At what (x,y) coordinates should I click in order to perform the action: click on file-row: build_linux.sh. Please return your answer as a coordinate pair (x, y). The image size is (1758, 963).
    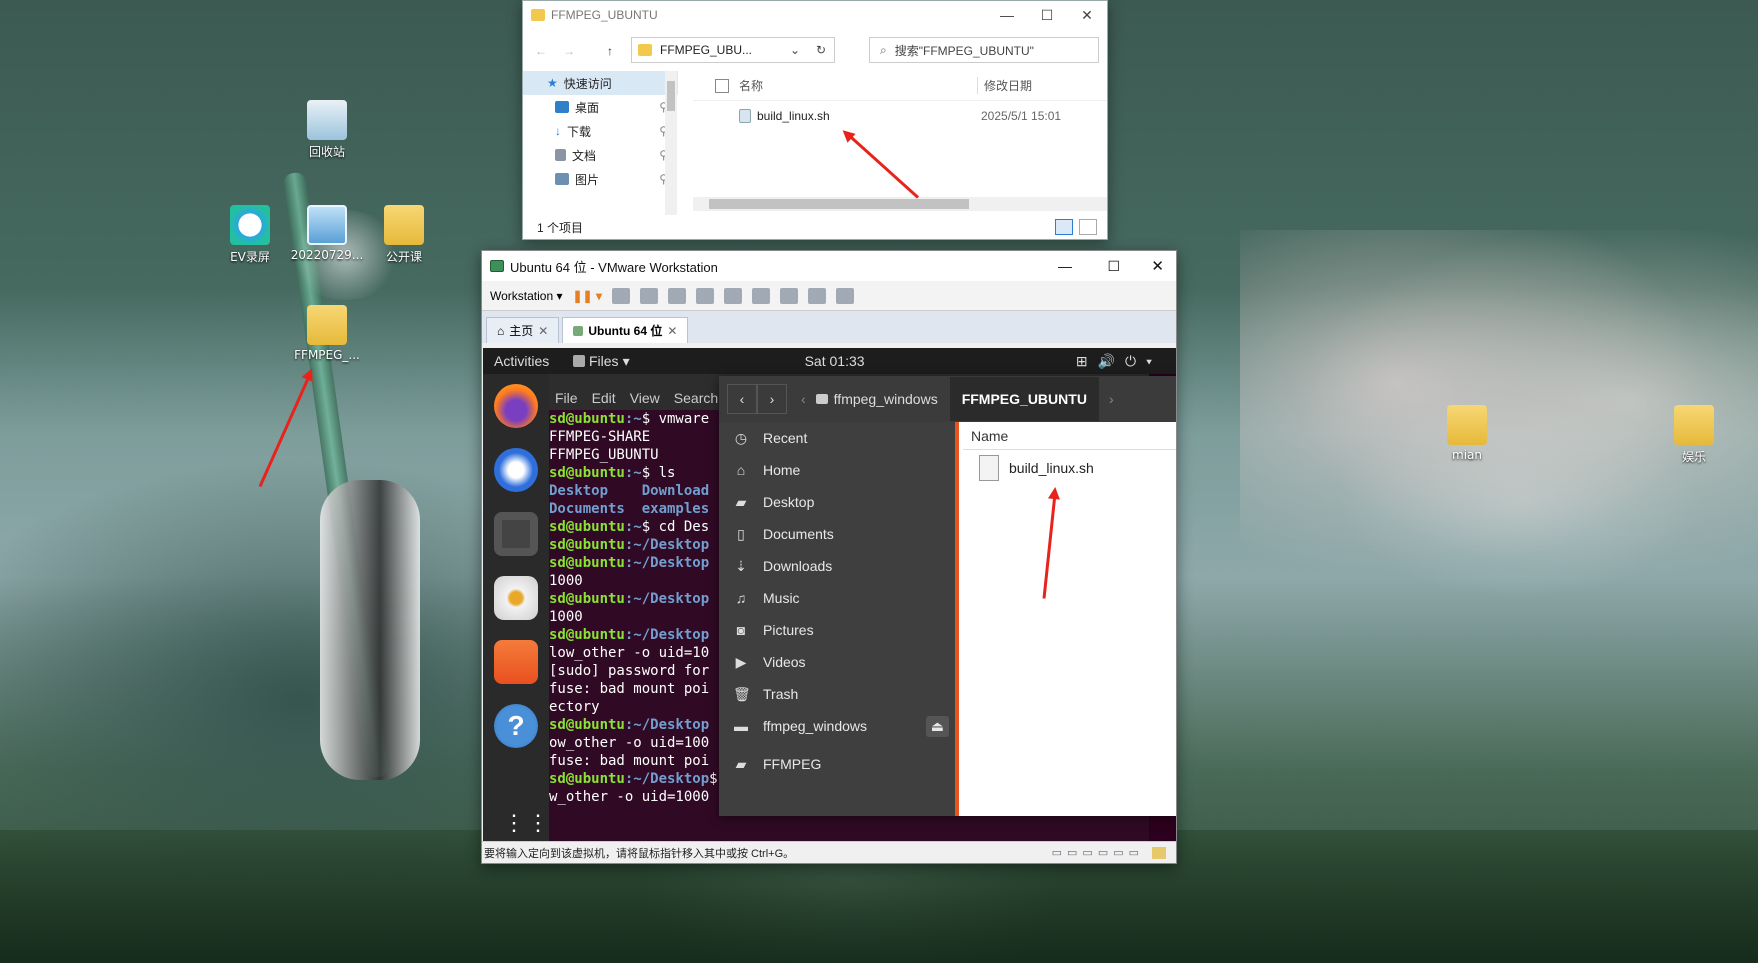
    Looking at the image, I should click on (1069, 468).